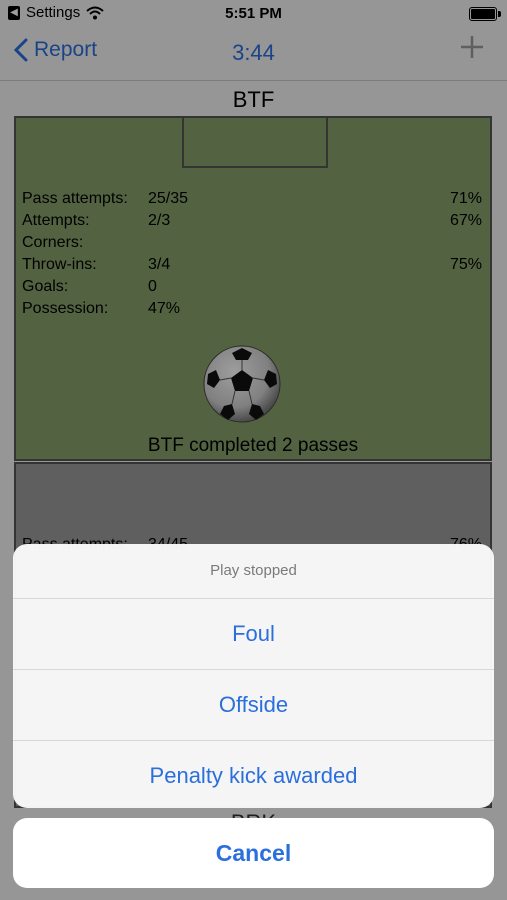 The width and height of the screenshot is (507, 900). What do you see at coordinates (253, 705) in the screenshot?
I see `offside-button: Offside` at bounding box center [253, 705].